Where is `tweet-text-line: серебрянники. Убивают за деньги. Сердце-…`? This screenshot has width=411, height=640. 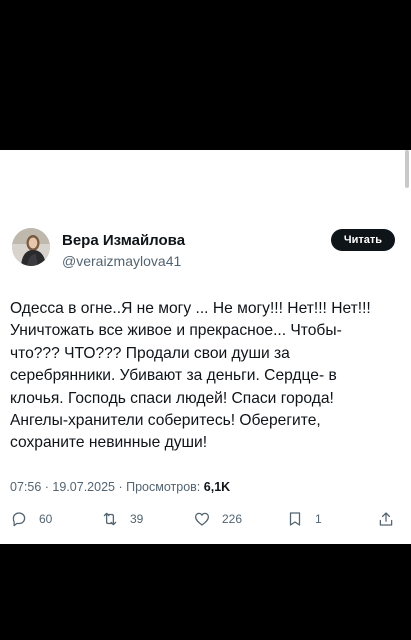
tweet-text-line: серебрянники. Убивают за деньги. Сердце-… is located at coordinates (173, 376).